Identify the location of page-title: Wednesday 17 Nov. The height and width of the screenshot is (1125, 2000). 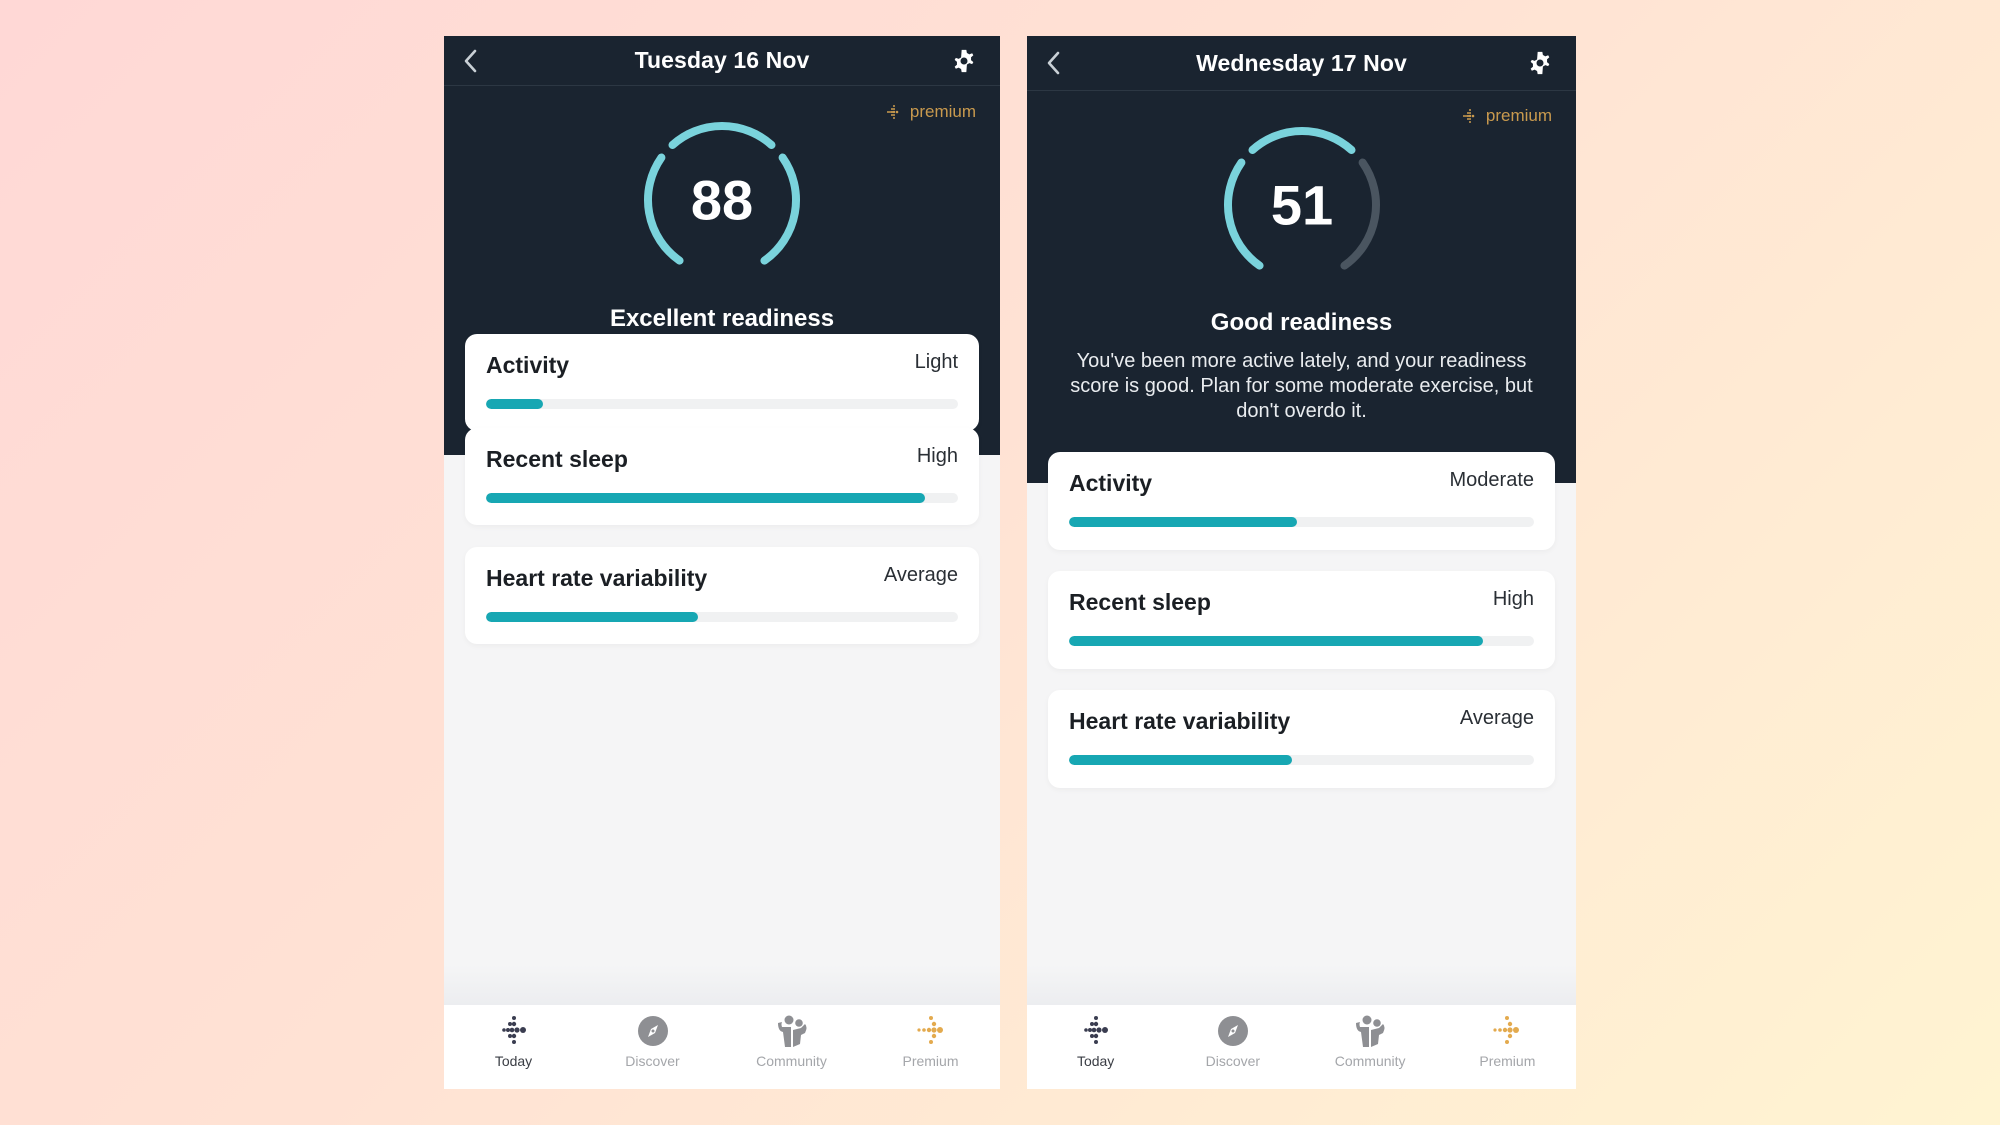
(1301, 62).